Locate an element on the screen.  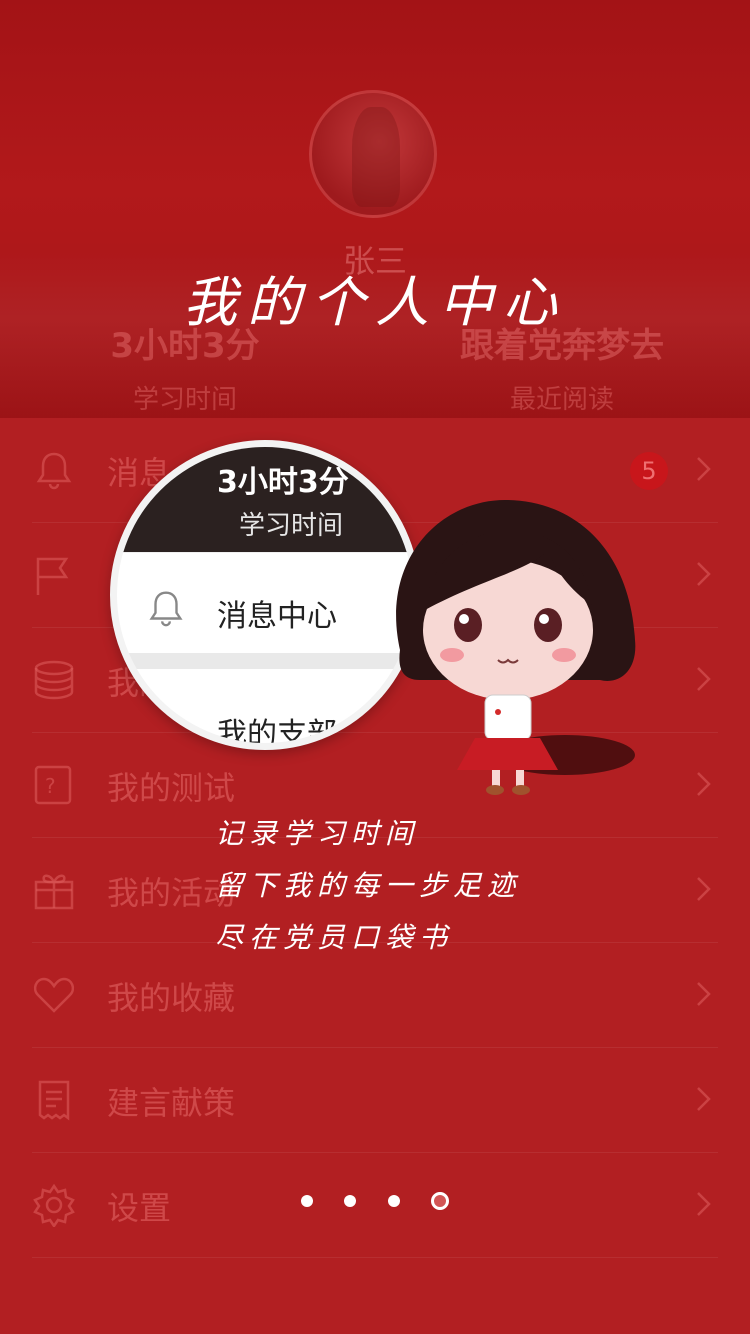
gift-icon is located at coordinates (54, 892).